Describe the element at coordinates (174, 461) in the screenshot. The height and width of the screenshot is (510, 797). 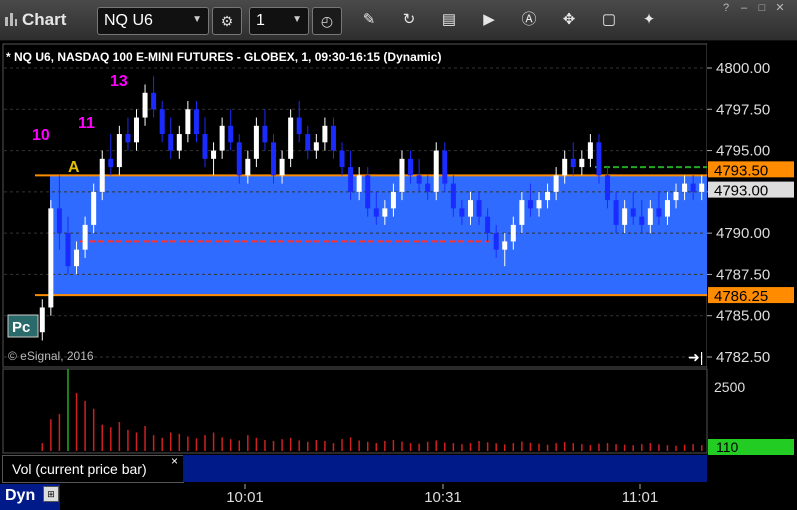
I see `close-icon: ×` at that location.